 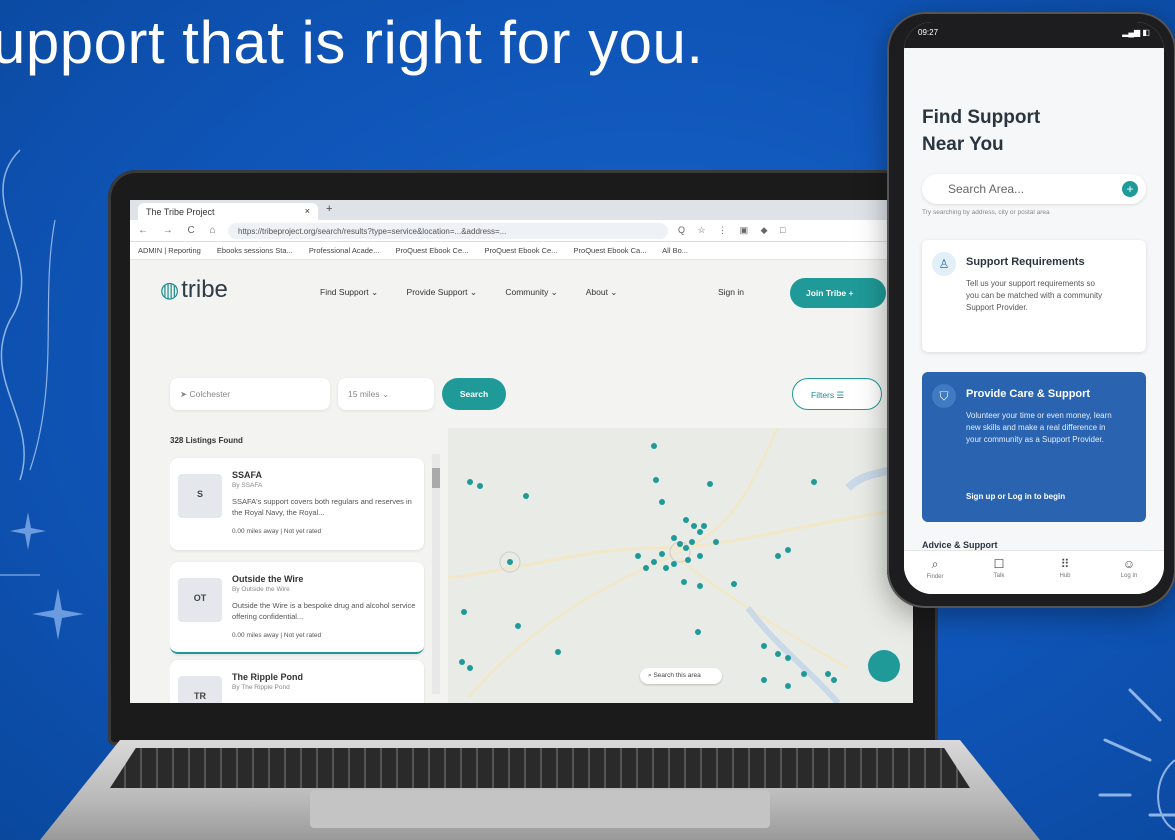 What do you see at coordinates (267, 579) in the screenshot?
I see `listing-title: Outside the Wire` at bounding box center [267, 579].